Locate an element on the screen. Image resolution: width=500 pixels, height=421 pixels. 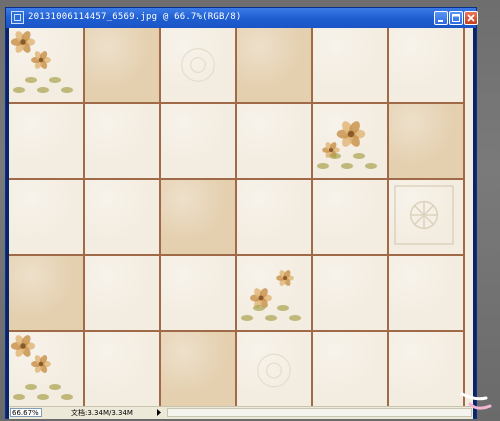
tile-medallion is located at coordinates (427, 218).